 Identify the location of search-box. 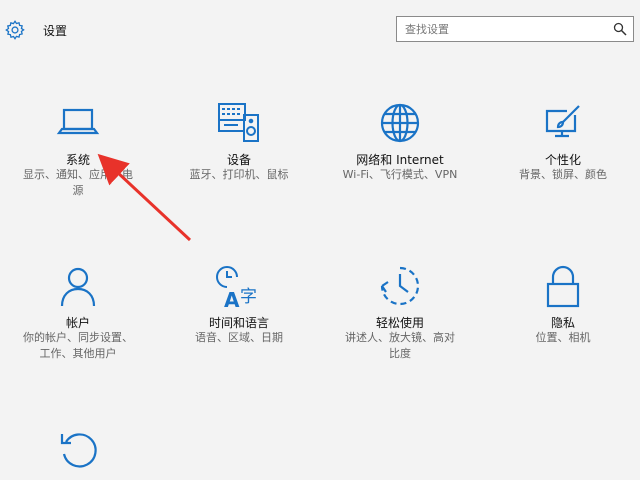
(515, 29).